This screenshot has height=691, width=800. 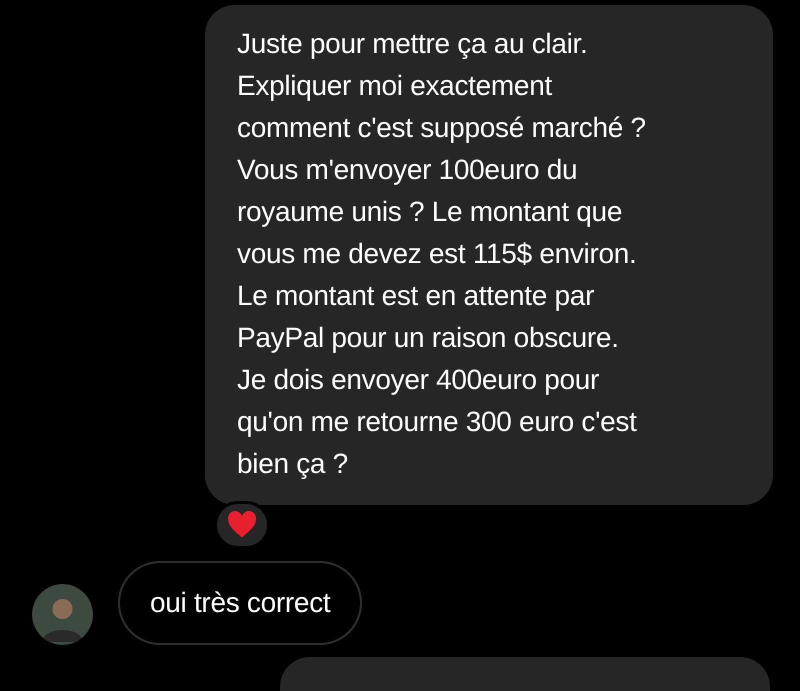 I want to click on message-text: oui très correct, so click(x=240, y=603).